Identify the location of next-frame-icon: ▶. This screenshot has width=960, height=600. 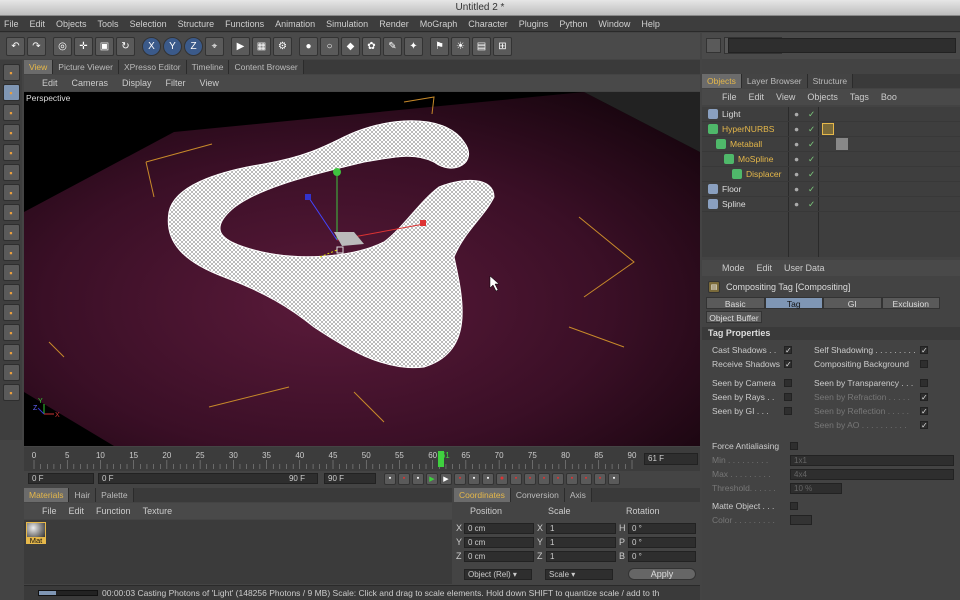
(446, 478).